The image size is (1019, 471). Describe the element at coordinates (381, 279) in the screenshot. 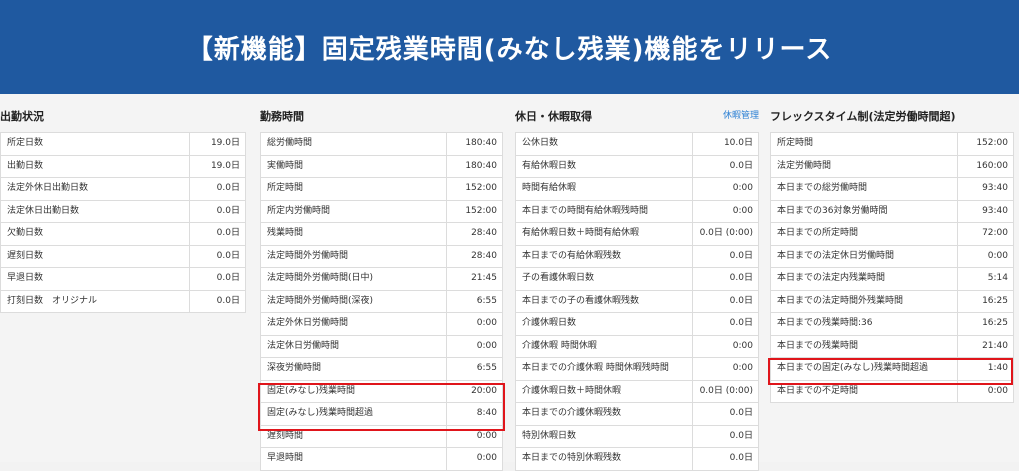

I see `table-row: 法定時間外労働時間(日中) 21:45` at that location.